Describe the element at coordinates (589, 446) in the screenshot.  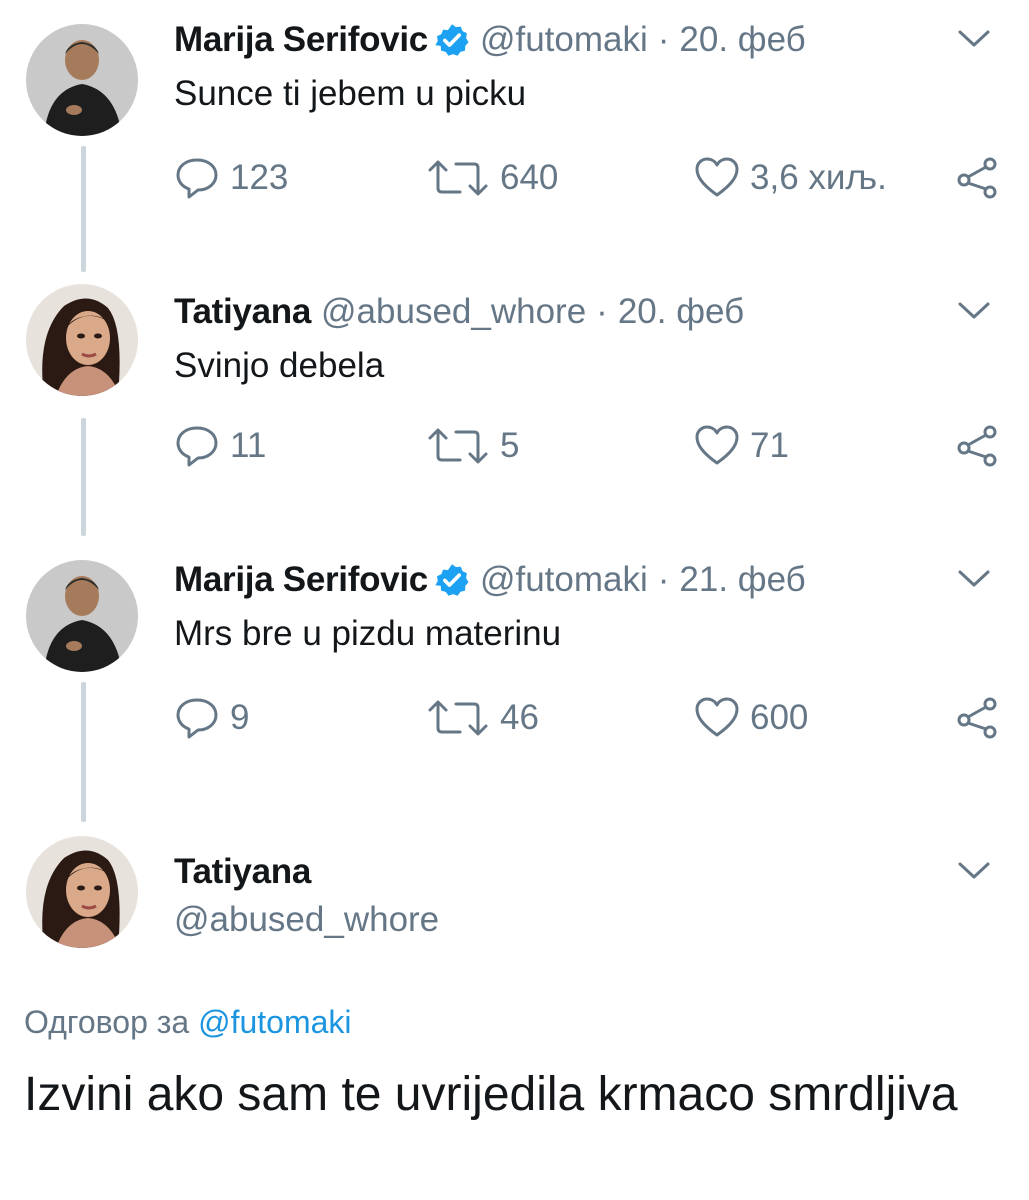
I see `tweet-actions: 11 5 71` at that location.